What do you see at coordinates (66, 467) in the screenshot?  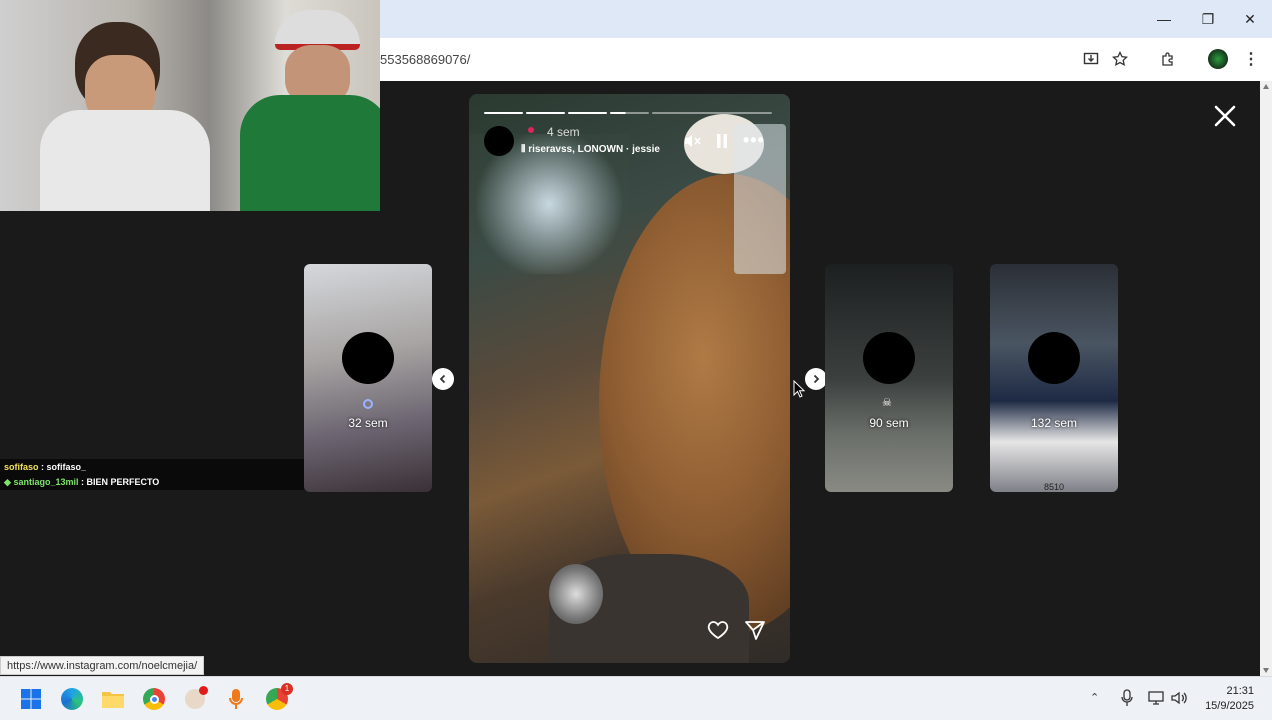 I see `chat-text: sofifaso_` at bounding box center [66, 467].